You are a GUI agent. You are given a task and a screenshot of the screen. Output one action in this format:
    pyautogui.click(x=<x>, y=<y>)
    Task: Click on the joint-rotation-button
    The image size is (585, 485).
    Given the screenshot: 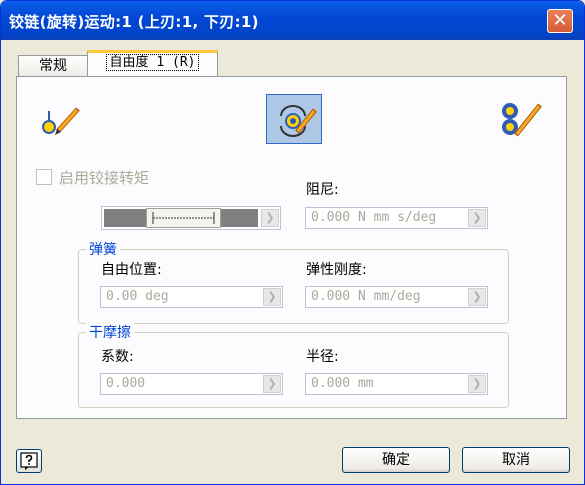 What is the action you would take?
    pyautogui.click(x=294, y=119)
    